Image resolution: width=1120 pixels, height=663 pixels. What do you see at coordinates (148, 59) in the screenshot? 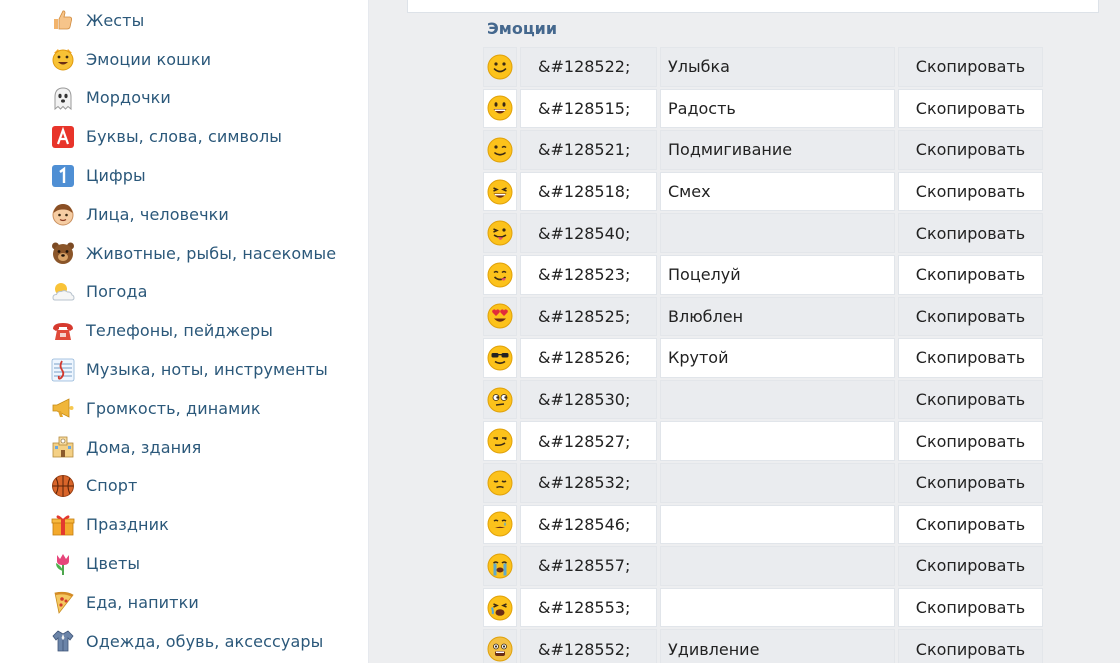
I see `sidebar-item-label: Эмоции кошки` at bounding box center [148, 59].